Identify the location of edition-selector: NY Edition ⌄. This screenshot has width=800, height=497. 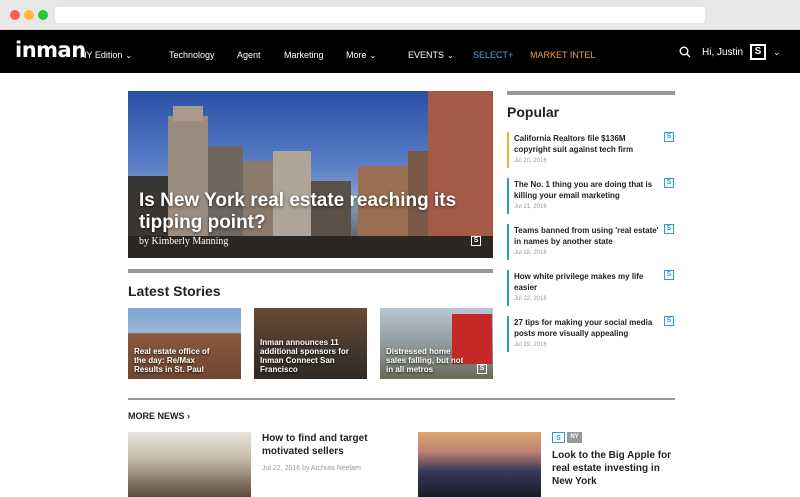
(106, 55).